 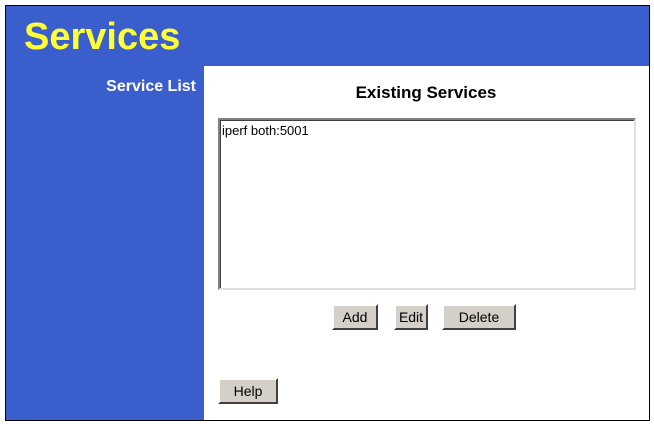 What do you see at coordinates (327, 36) in the screenshot?
I see `header-bar: Services` at bounding box center [327, 36].